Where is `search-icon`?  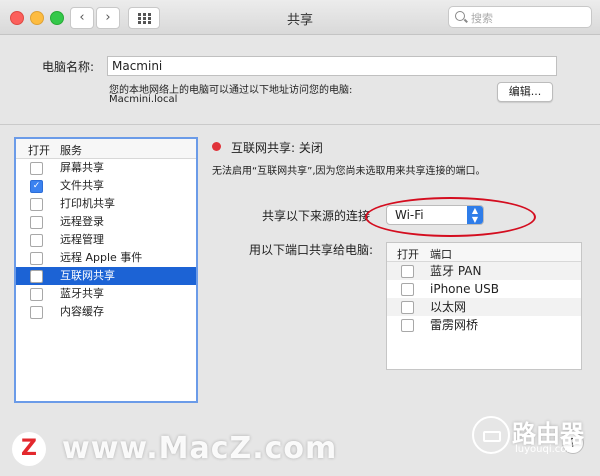
search-icon is located at coordinates (460, 16).